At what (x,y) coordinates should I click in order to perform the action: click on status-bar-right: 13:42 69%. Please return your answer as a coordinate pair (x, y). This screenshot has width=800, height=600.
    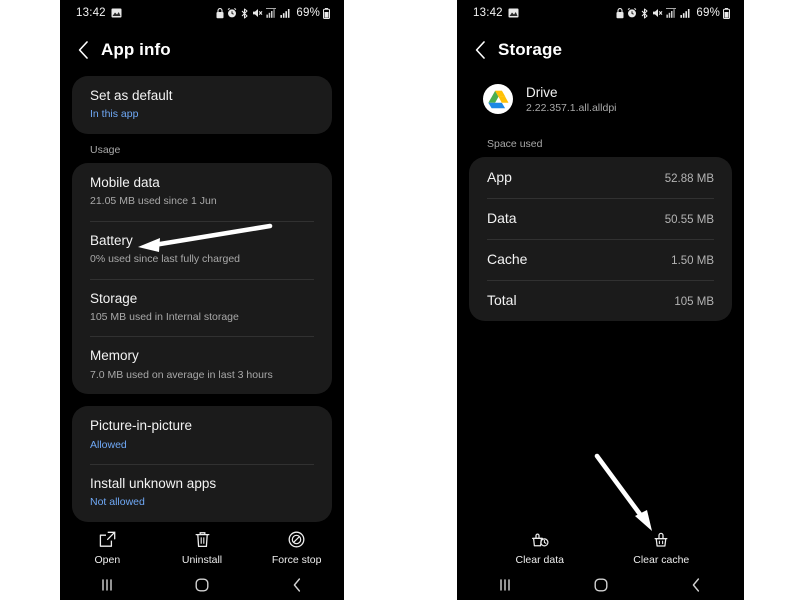
    Looking at the image, I should click on (600, 13).